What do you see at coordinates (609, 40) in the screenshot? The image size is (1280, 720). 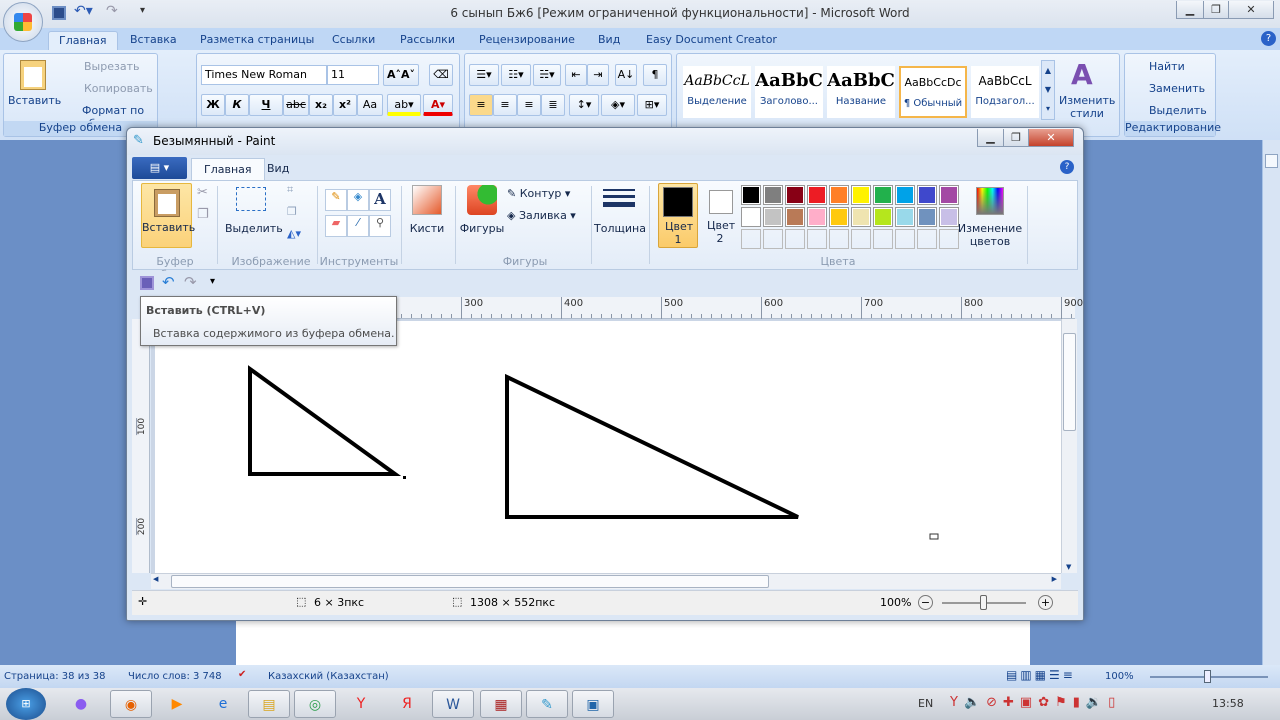 I see `word-tab-view: Вид` at bounding box center [609, 40].